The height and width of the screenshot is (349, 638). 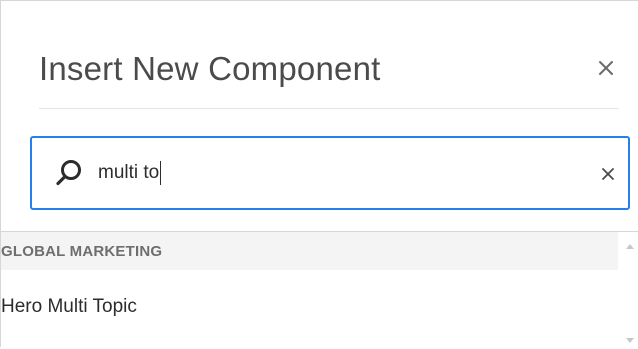 I want to click on close-button, so click(x=606, y=68).